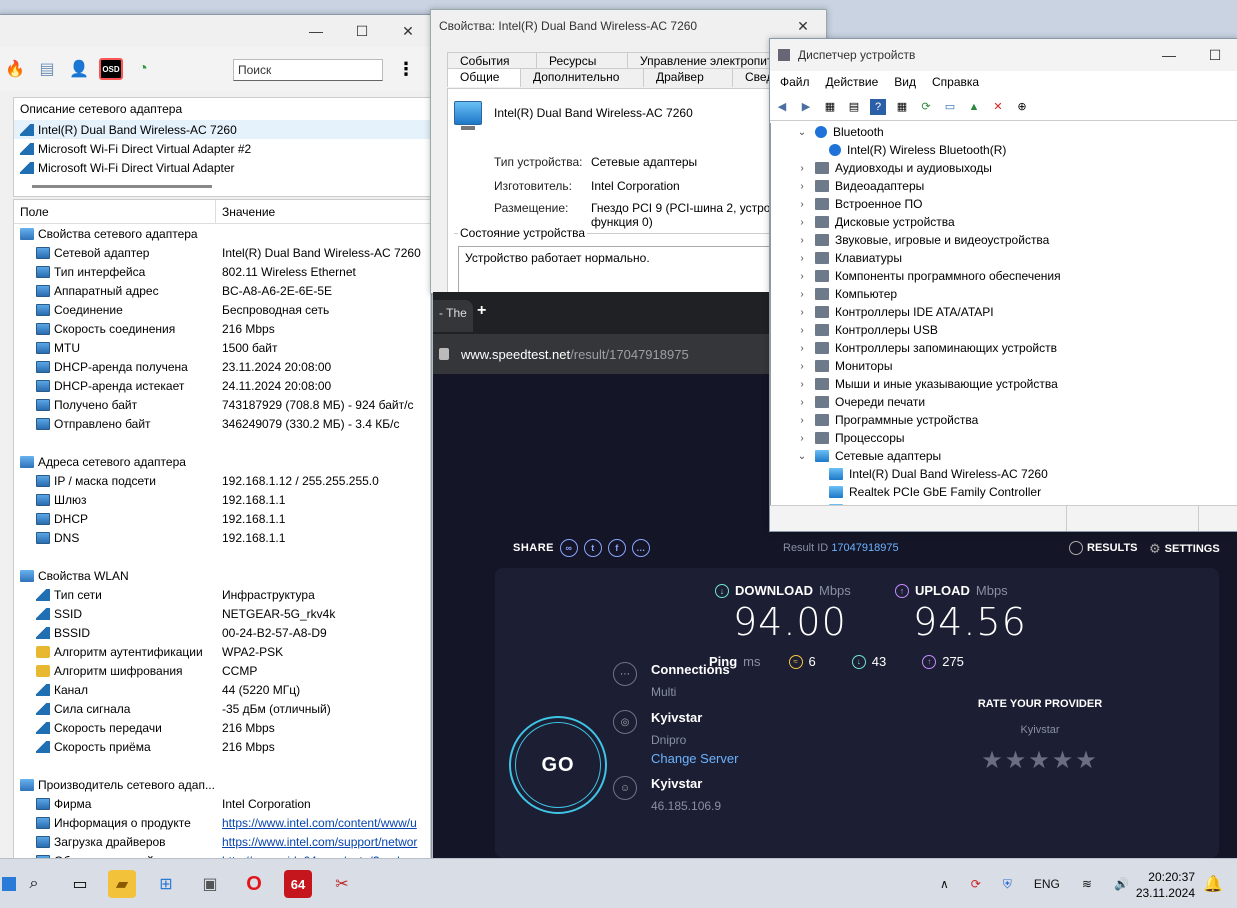 The image size is (1237, 908). What do you see at coordinates (558, 765) in the screenshot?
I see `go-button: GO` at bounding box center [558, 765].